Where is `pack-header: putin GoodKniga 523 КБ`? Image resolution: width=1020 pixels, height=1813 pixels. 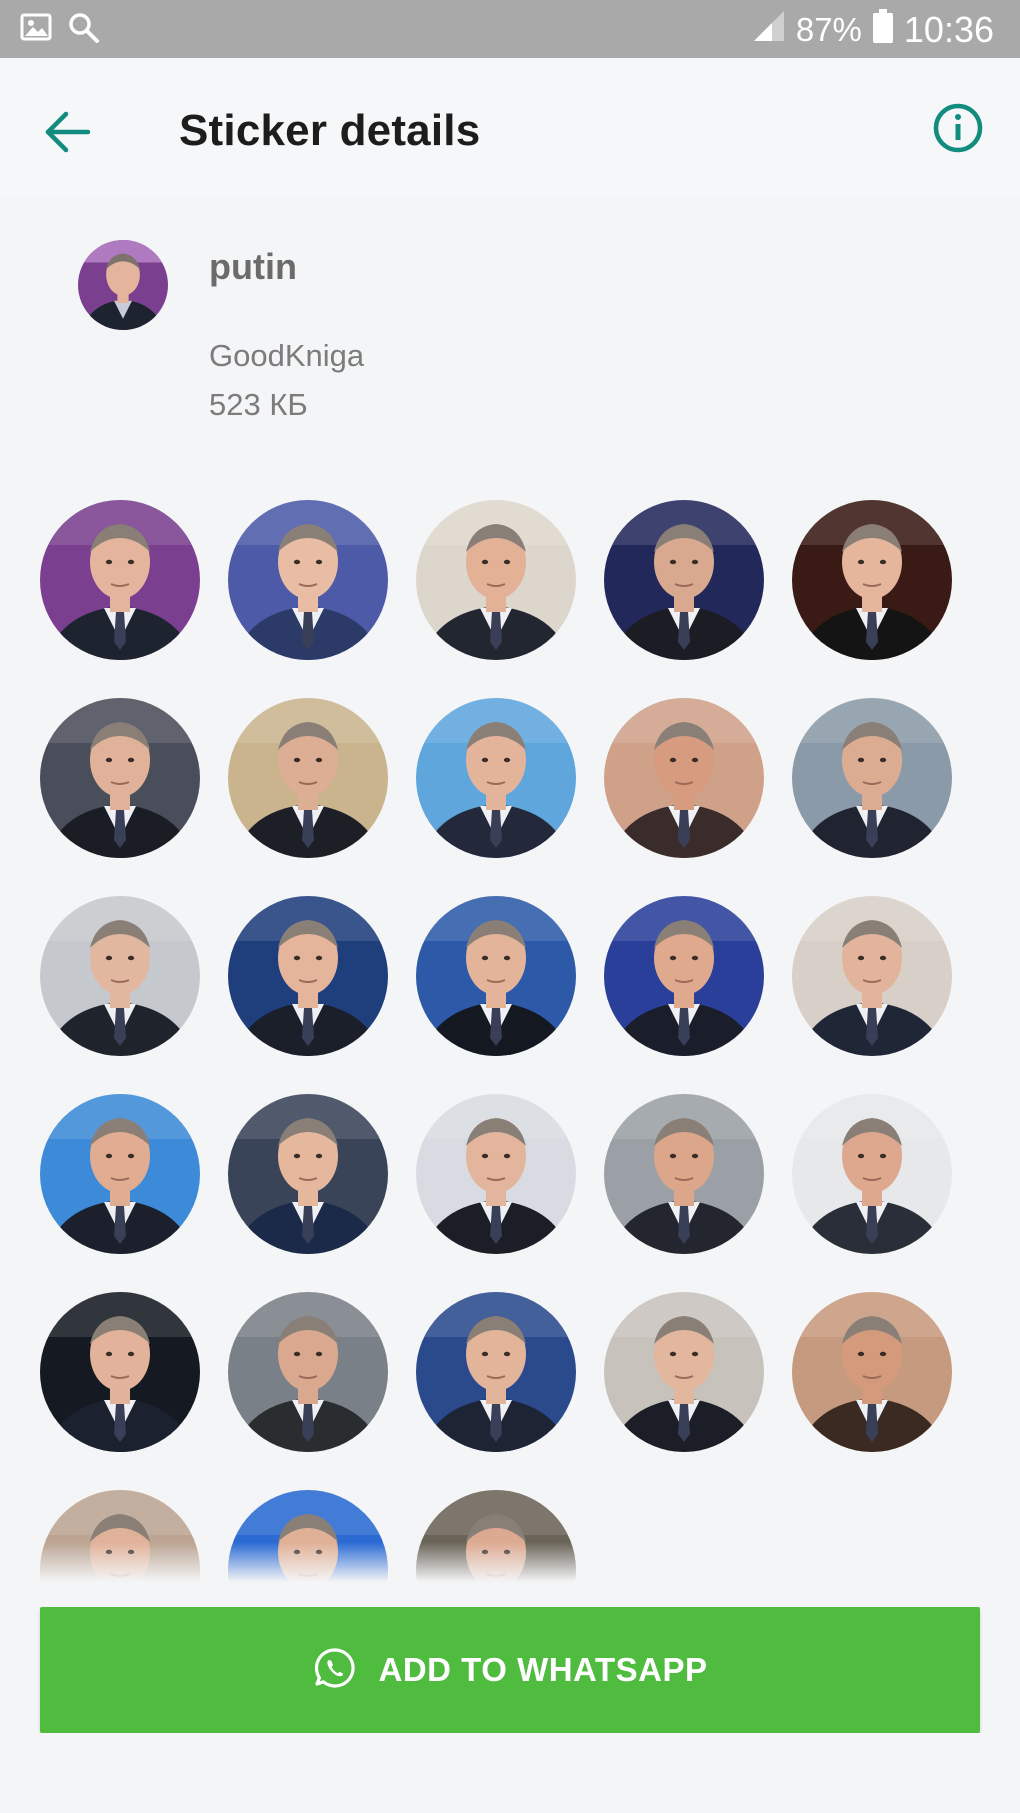 pack-header: putin GoodKniga 523 КБ is located at coordinates (510, 328).